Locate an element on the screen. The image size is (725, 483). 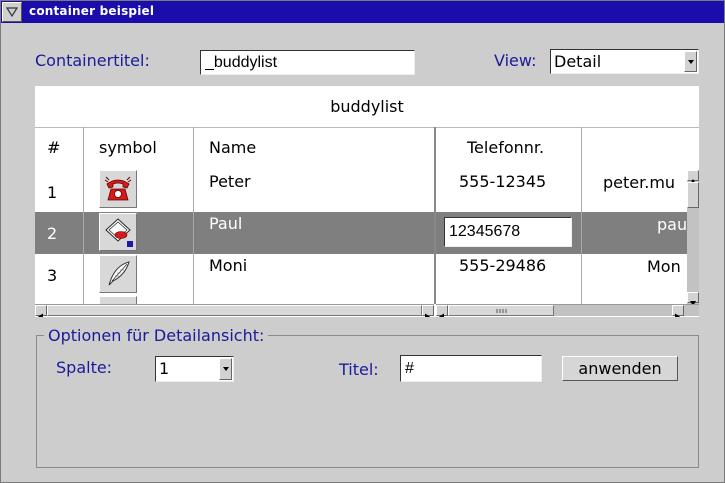
containertitel-input is located at coordinates (307, 62).